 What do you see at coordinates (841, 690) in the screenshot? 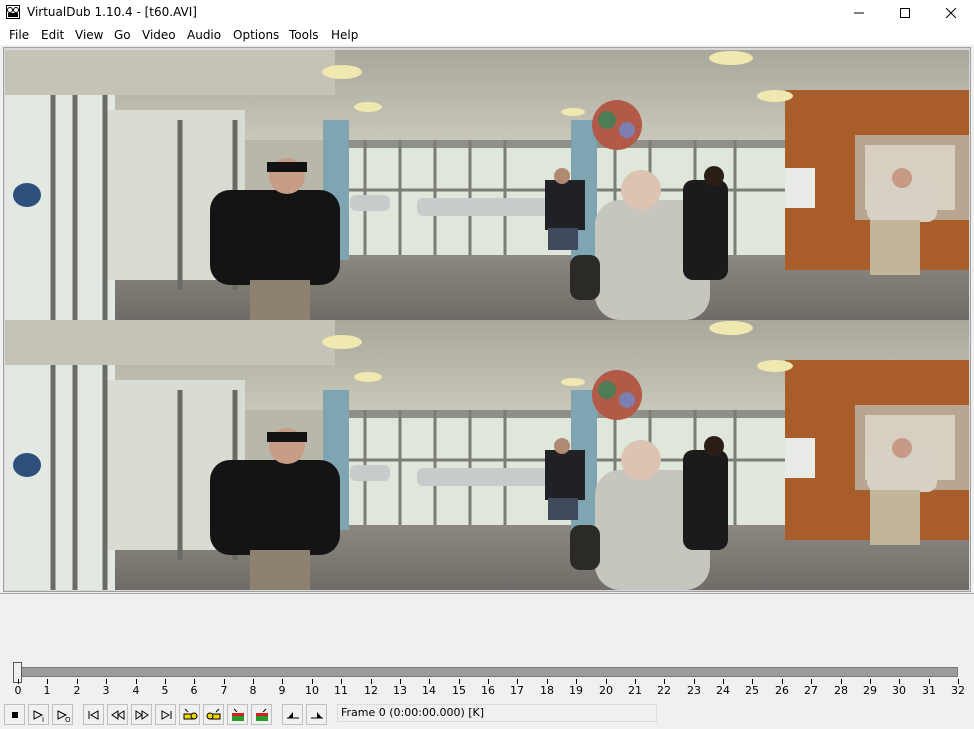
I see `timeline-tick-label: 28` at bounding box center [841, 690].